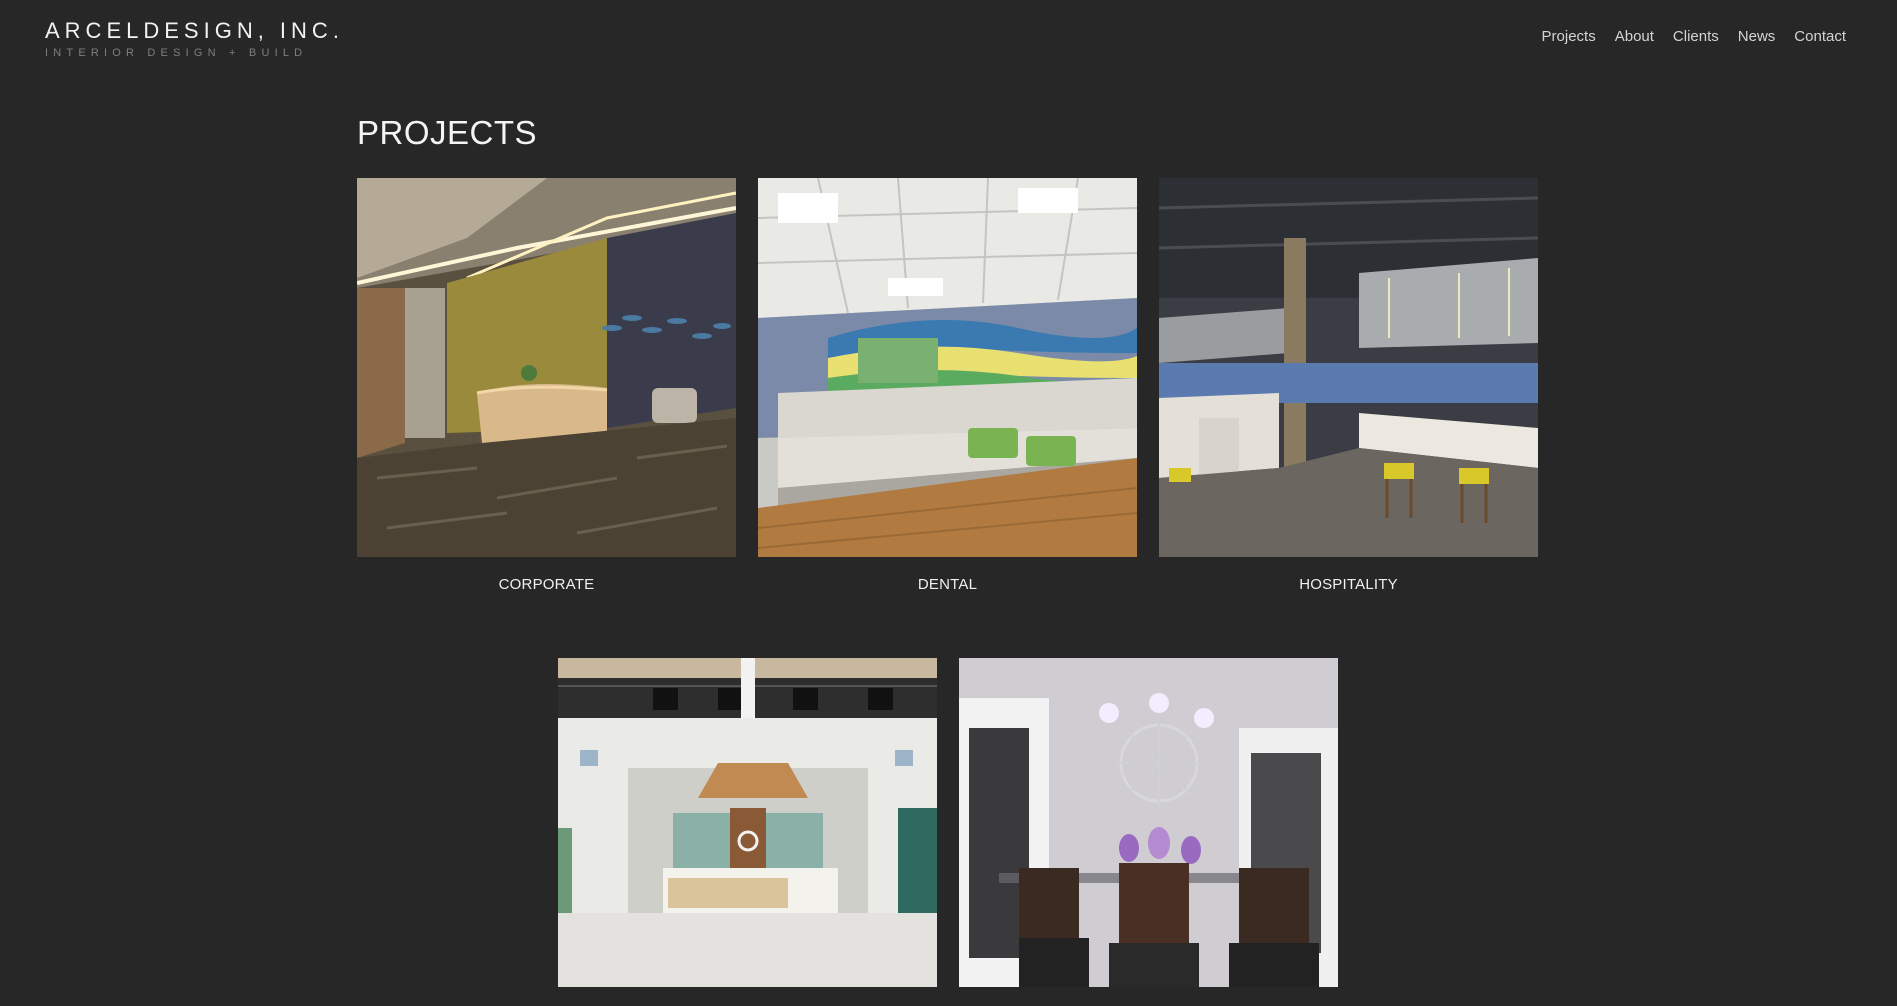 The image size is (1897, 1006). Describe the element at coordinates (947, 584) in the screenshot. I see `project-caption-dental: DENTAL` at that location.